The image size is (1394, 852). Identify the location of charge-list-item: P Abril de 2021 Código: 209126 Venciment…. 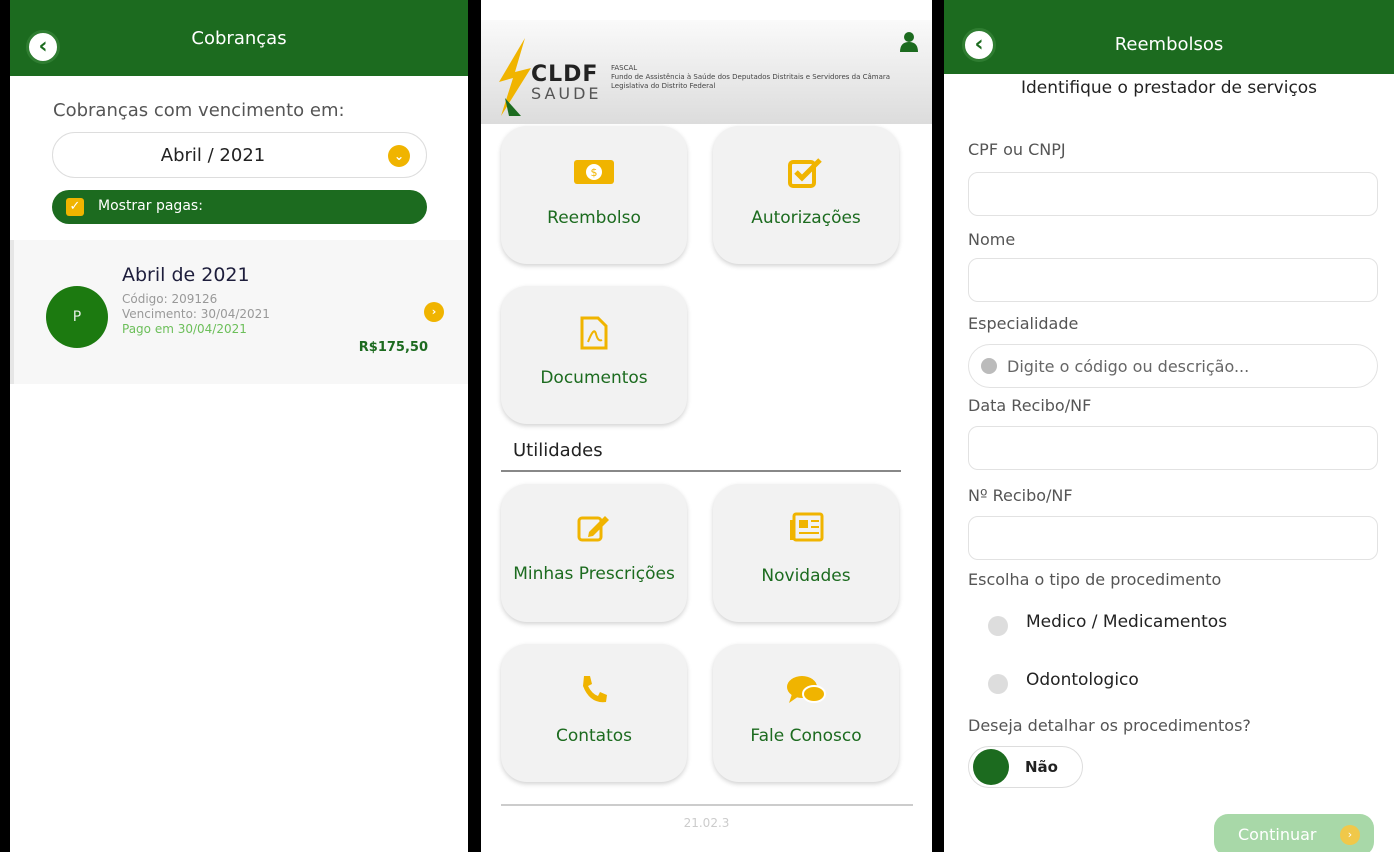
(239, 312).